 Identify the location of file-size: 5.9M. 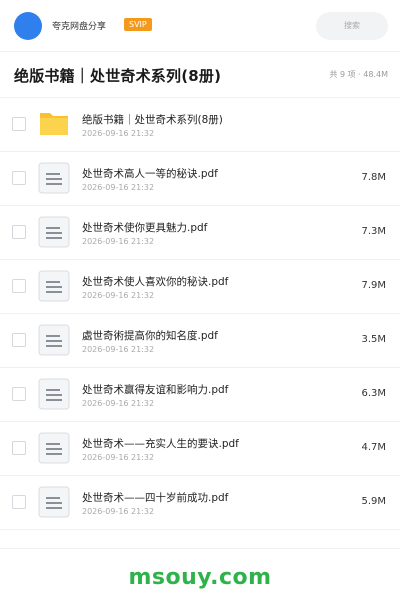
(373, 501).